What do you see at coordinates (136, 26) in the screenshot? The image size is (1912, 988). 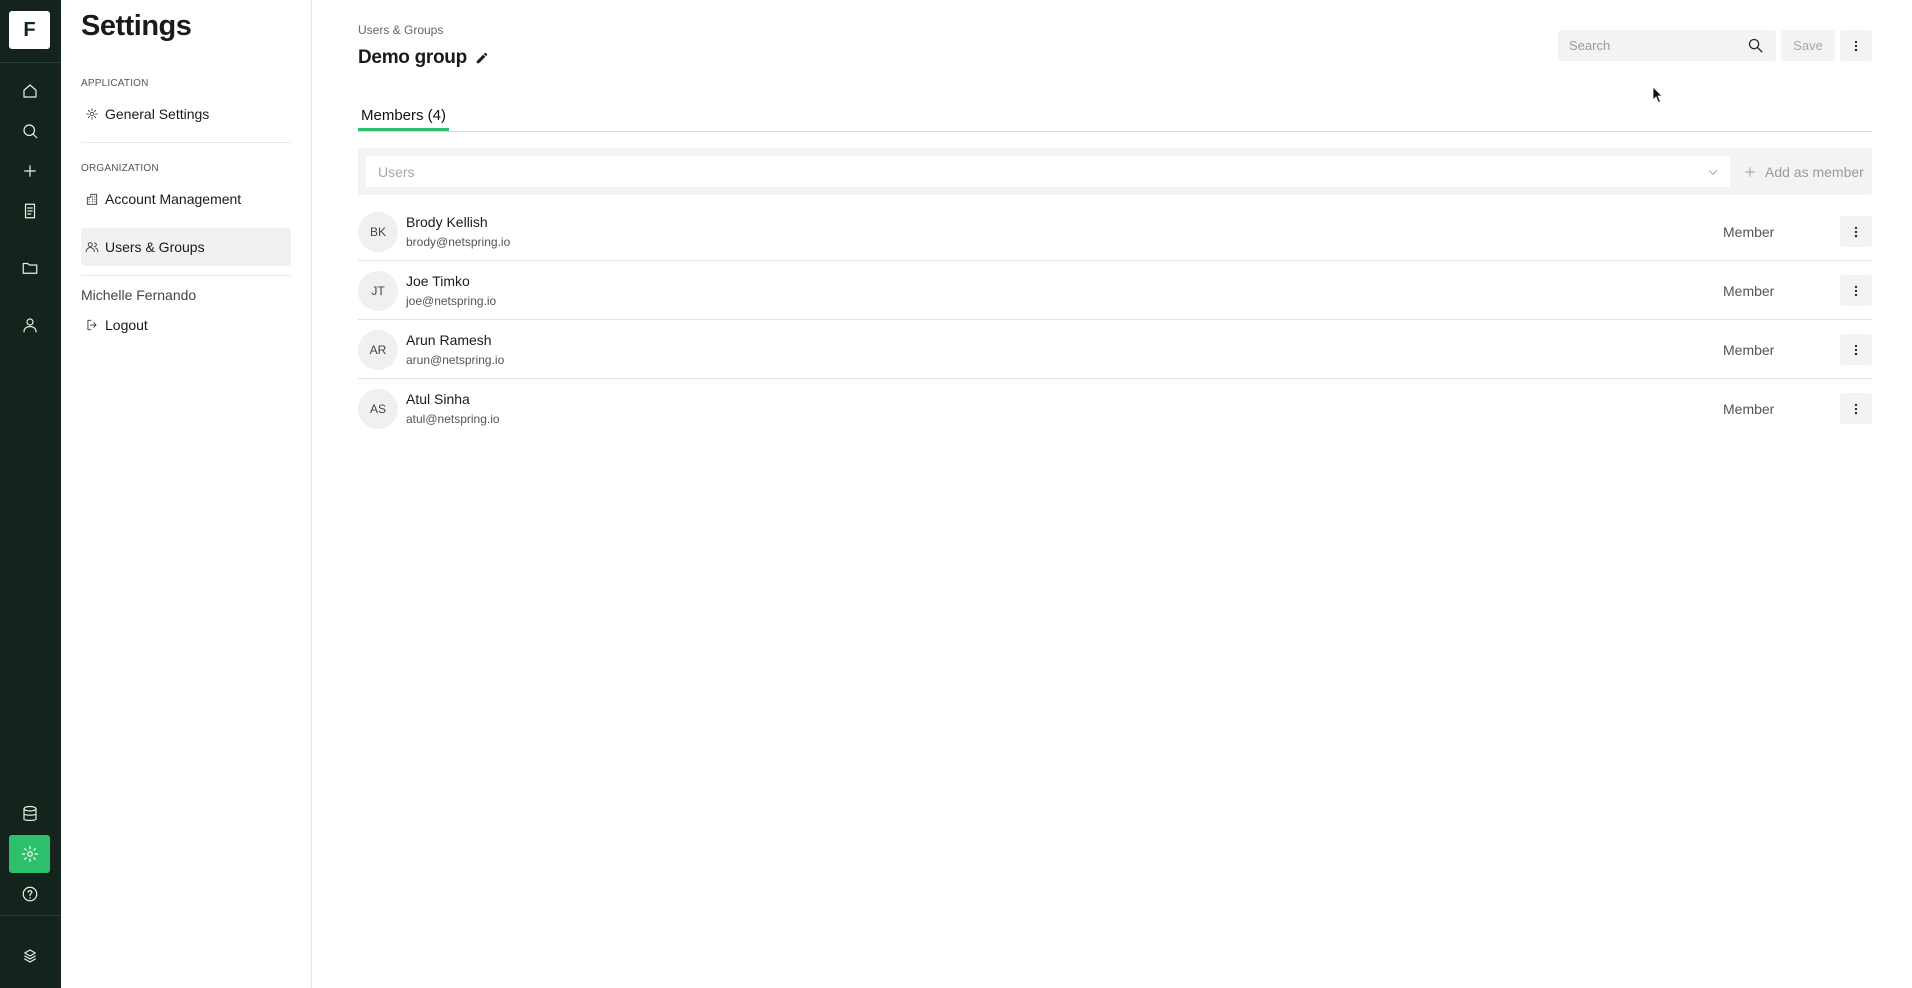 I see `page-title: Settings` at bounding box center [136, 26].